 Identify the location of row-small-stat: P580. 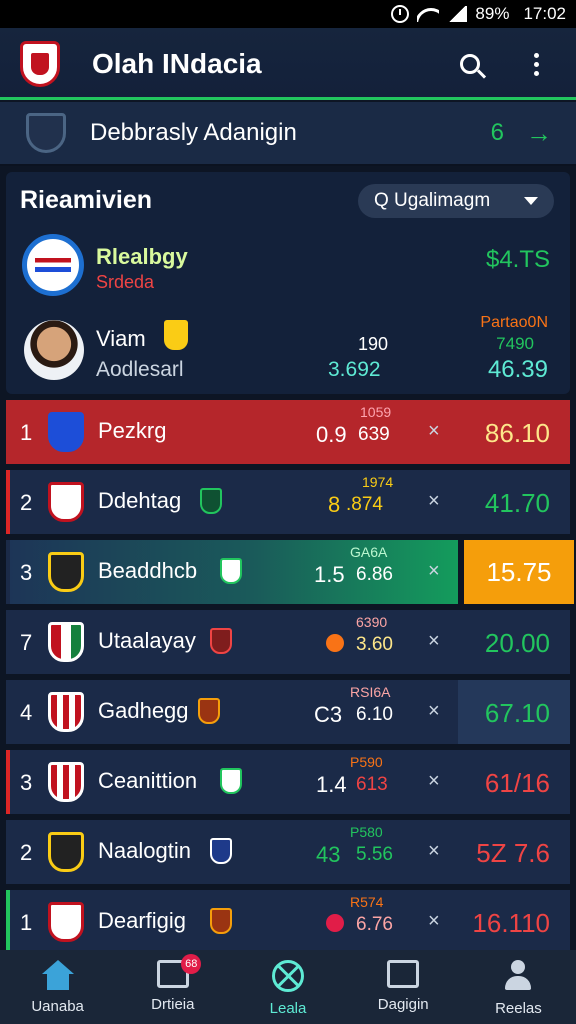
(366, 832).